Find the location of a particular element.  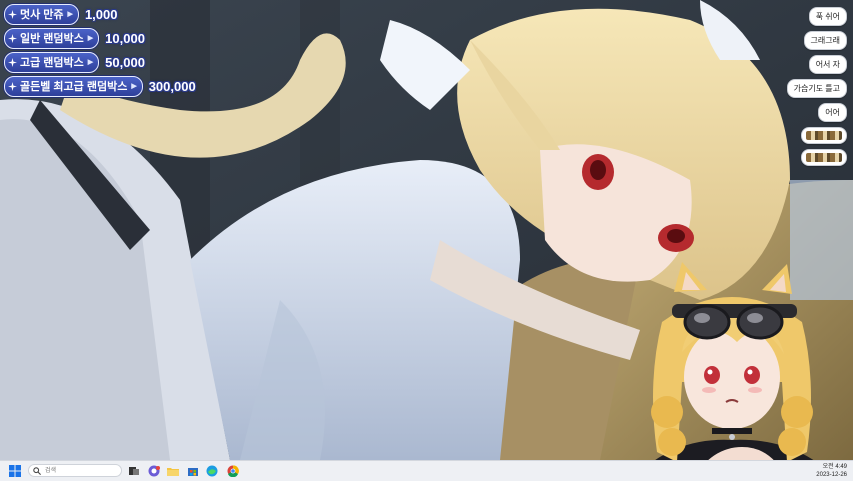

clock-date: 2023-12-26 is located at coordinates (831, 475).